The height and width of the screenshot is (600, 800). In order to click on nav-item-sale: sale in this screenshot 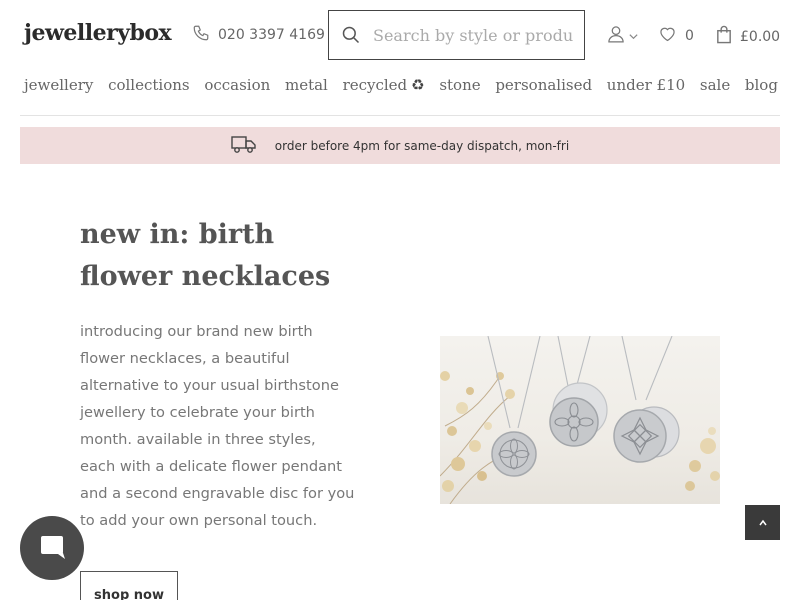, I will do `click(715, 85)`.